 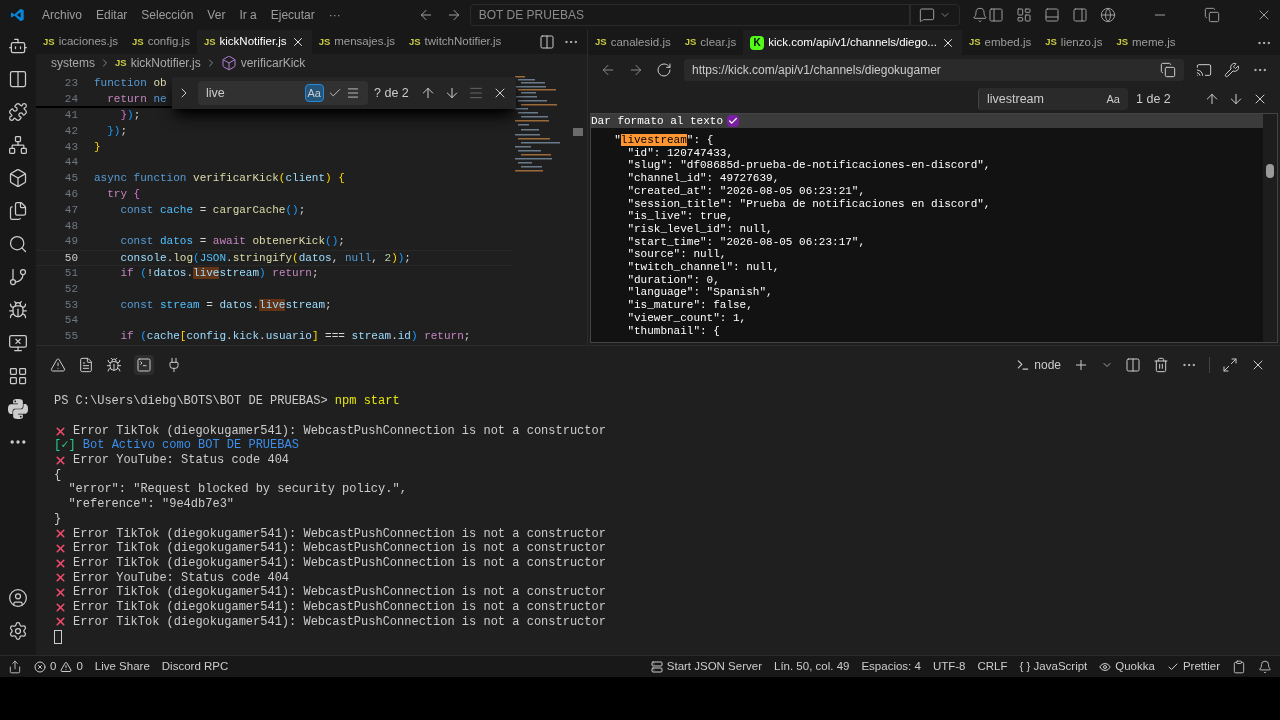 What do you see at coordinates (1161, 365) in the screenshot?
I see `trash-icon` at bounding box center [1161, 365].